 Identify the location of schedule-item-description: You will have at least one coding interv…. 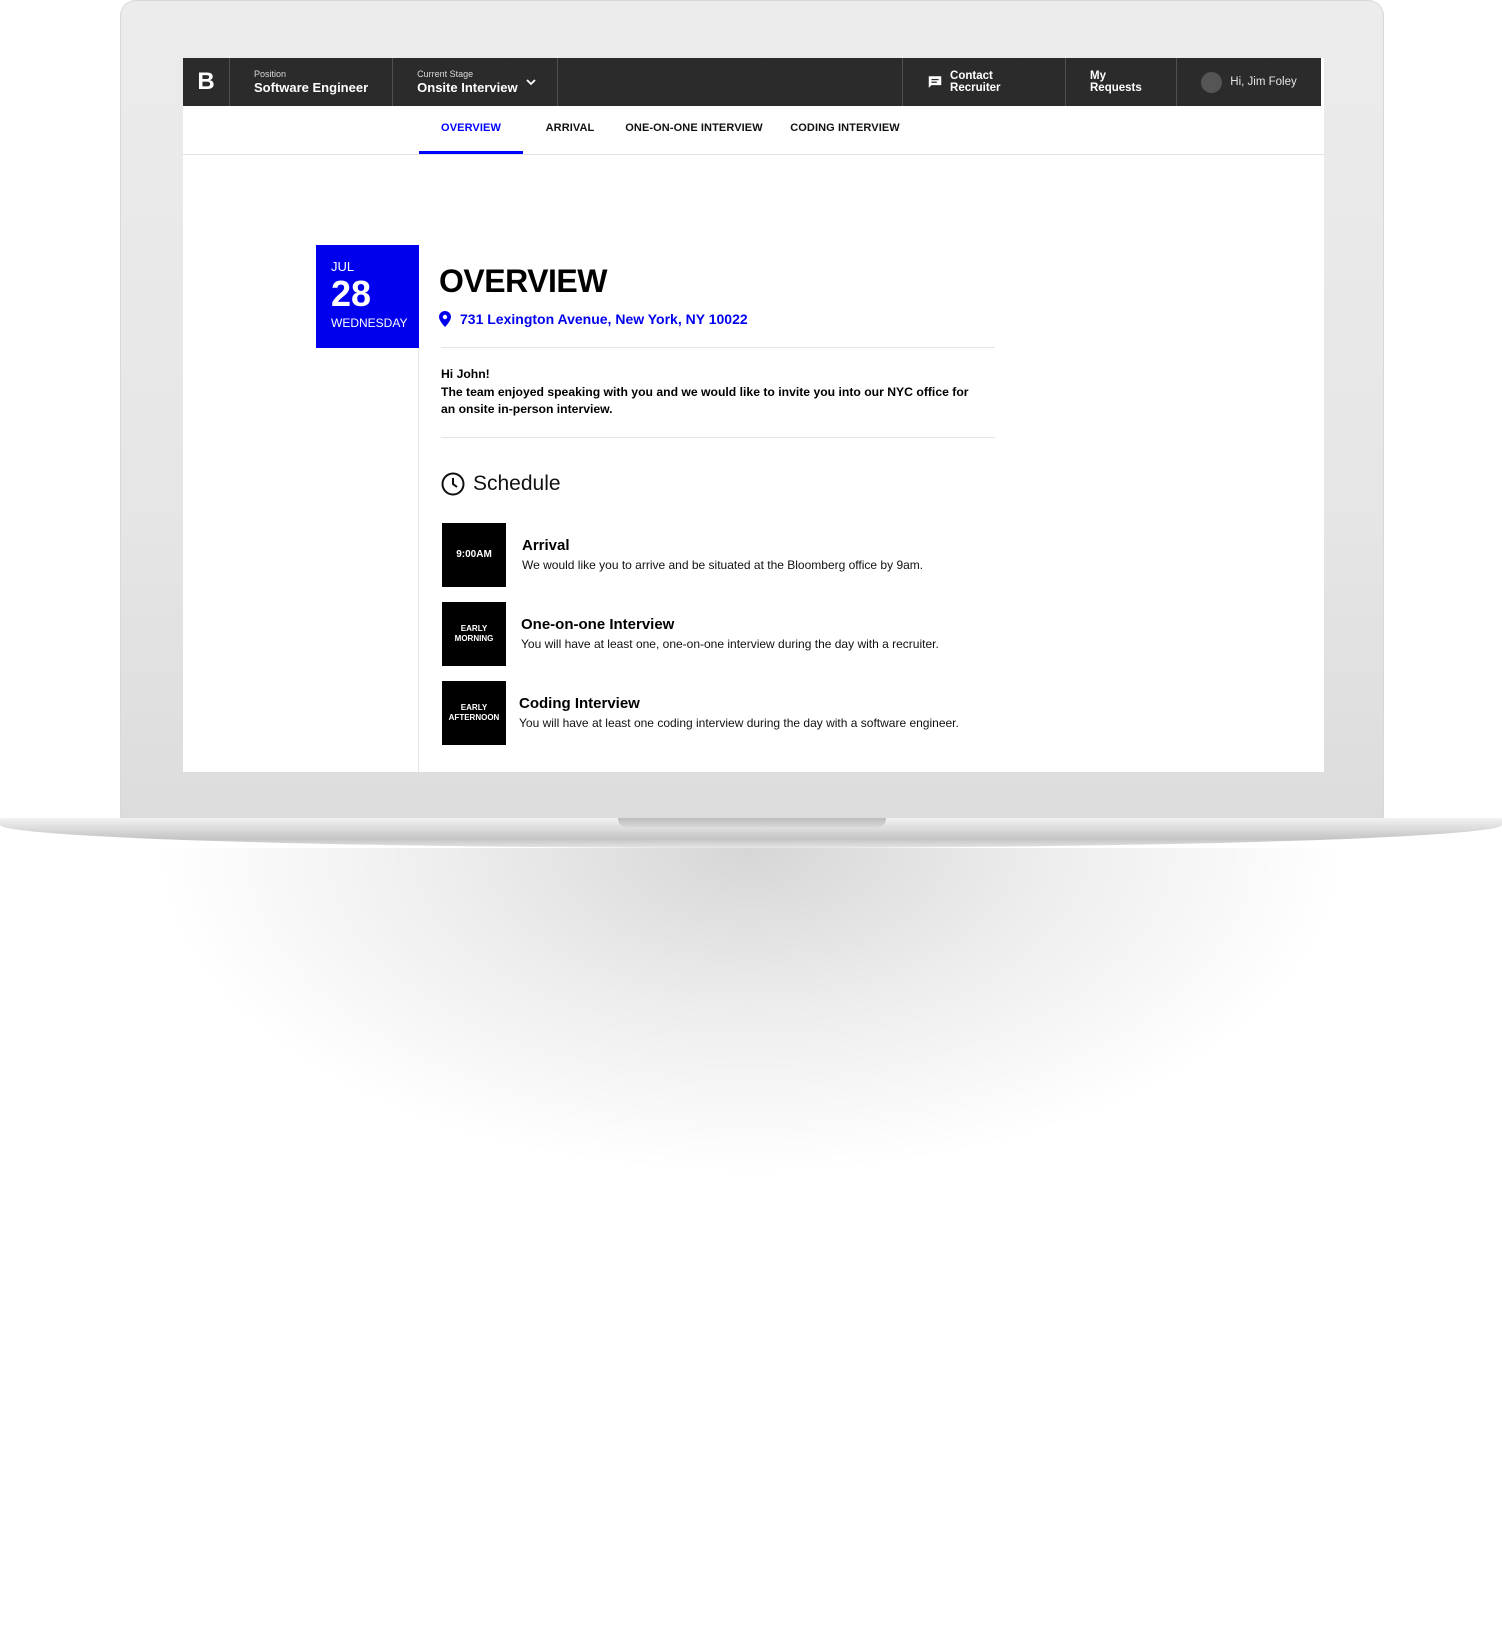
(739, 723).